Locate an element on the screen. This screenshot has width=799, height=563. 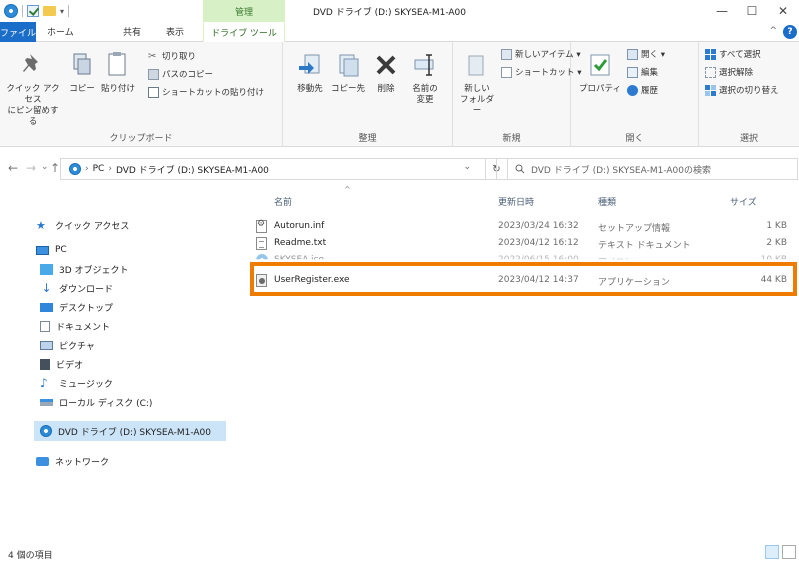
pin-quick-access-button: クイック アクセス にピン留めする is located at coordinates (33, 89).